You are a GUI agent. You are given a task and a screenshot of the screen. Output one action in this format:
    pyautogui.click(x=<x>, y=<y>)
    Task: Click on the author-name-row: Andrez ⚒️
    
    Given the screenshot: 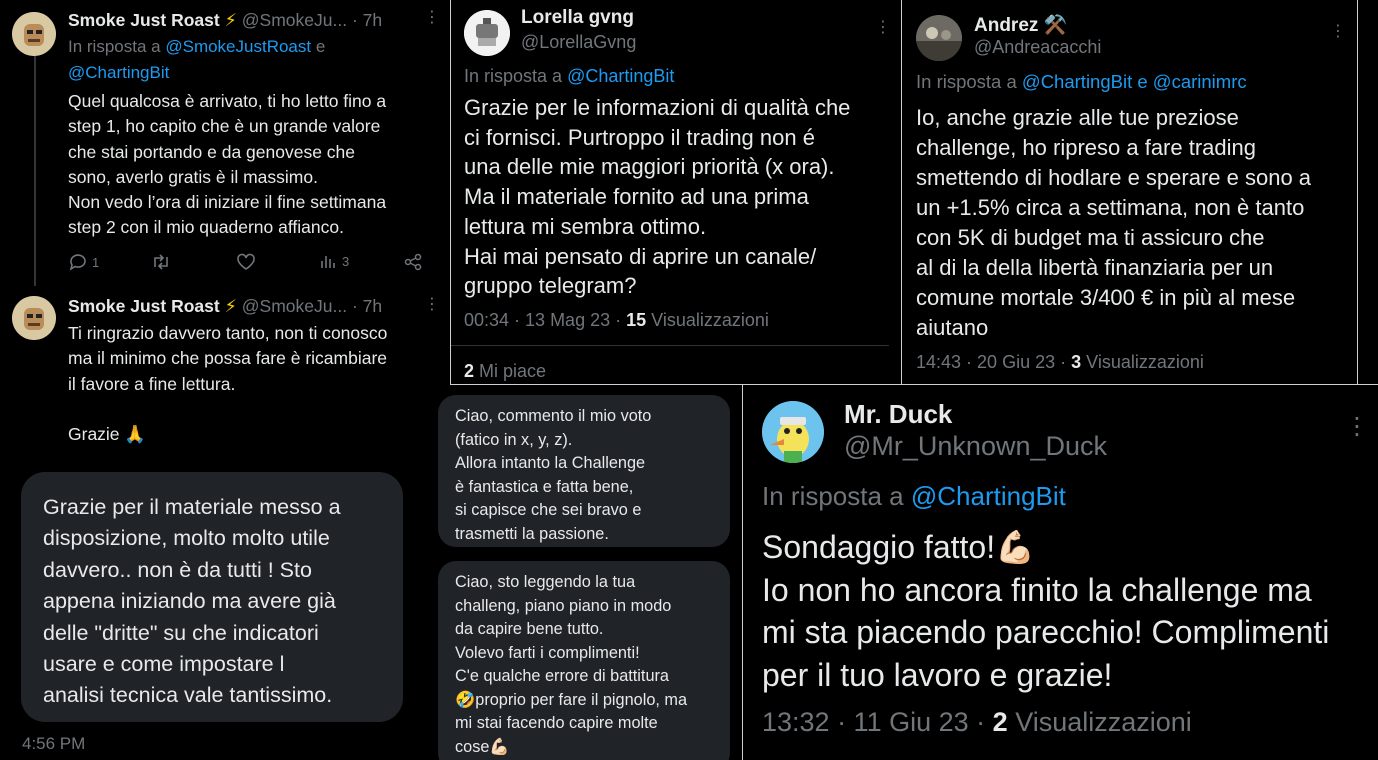 What is the action you would take?
    pyautogui.click(x=1020, y=25)
    